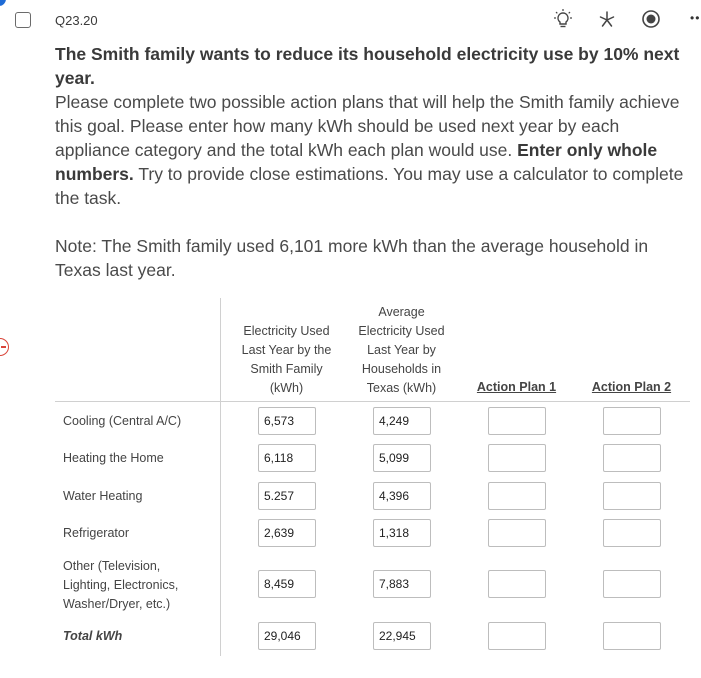 The height and width of the screenshot is (678, 701). Describe the element at coordinates (651, 19) in the screenshot. I see `radio-icon` at that location.